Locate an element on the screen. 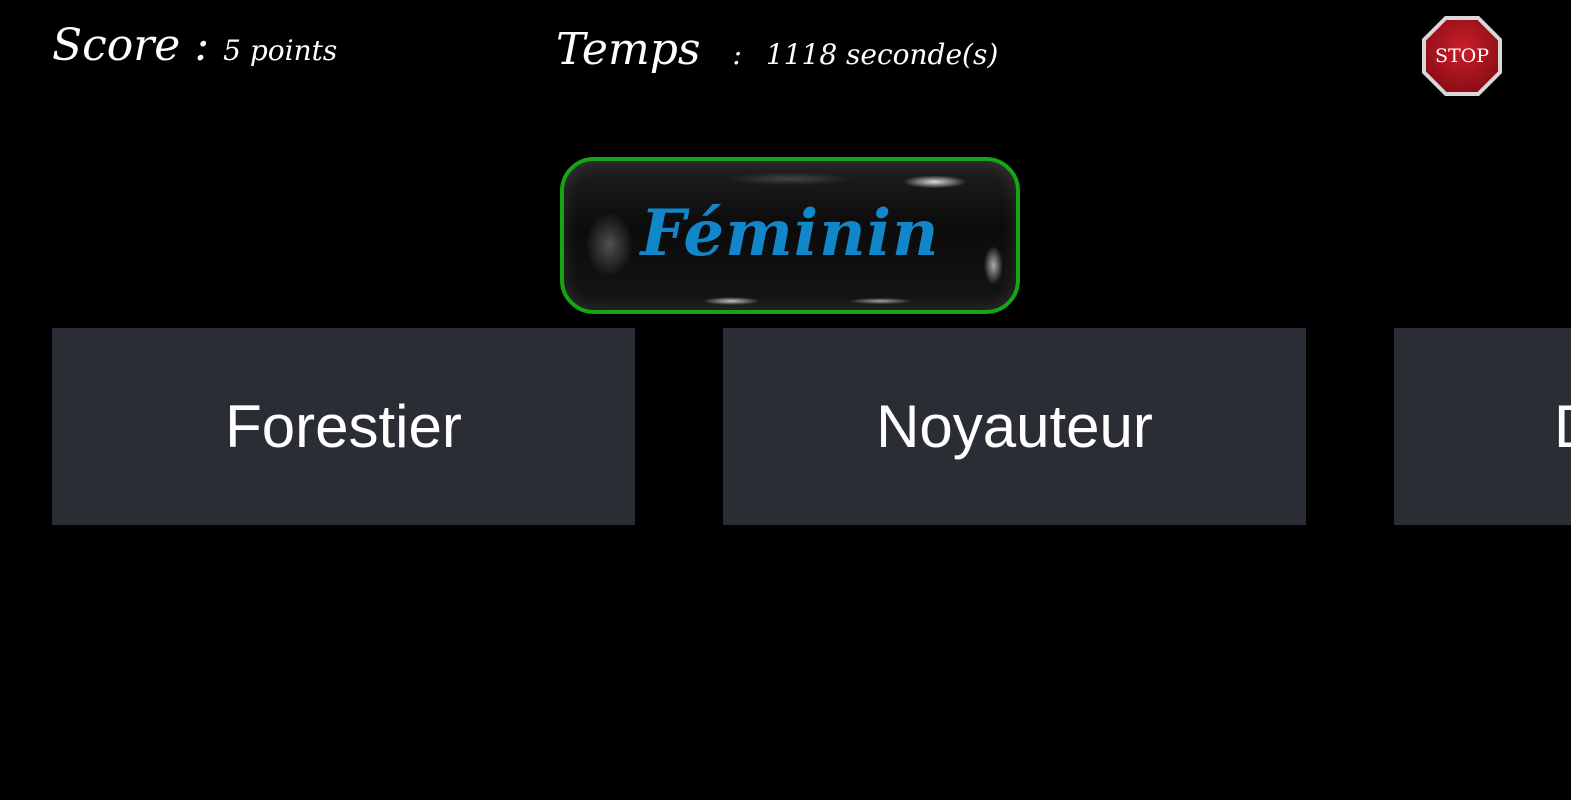 This screenshot has width=1571, height=800. score-label: Score : is located at coordinates (131, 45).